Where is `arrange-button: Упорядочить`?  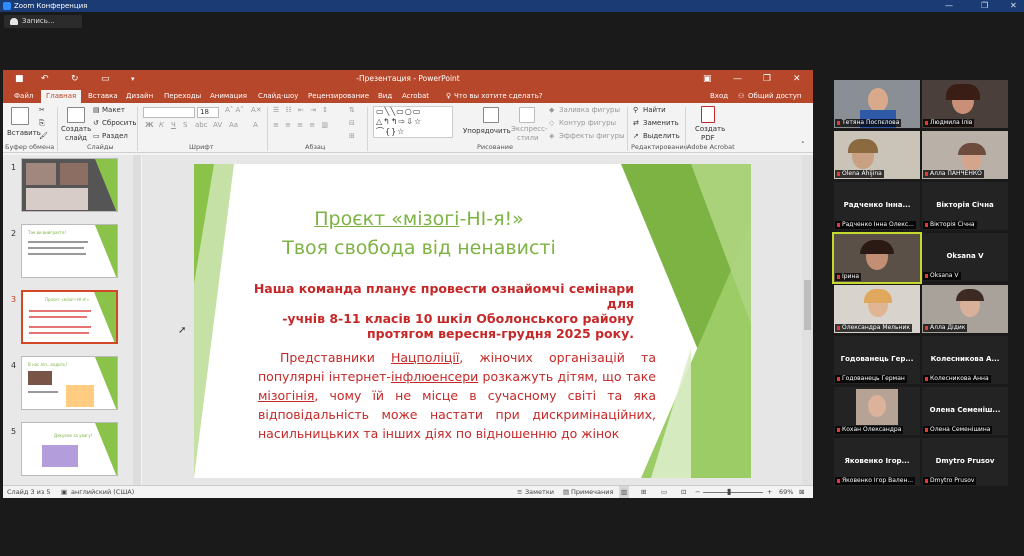 arrange-button: Упорядочить is located at coordinates (487, 131).